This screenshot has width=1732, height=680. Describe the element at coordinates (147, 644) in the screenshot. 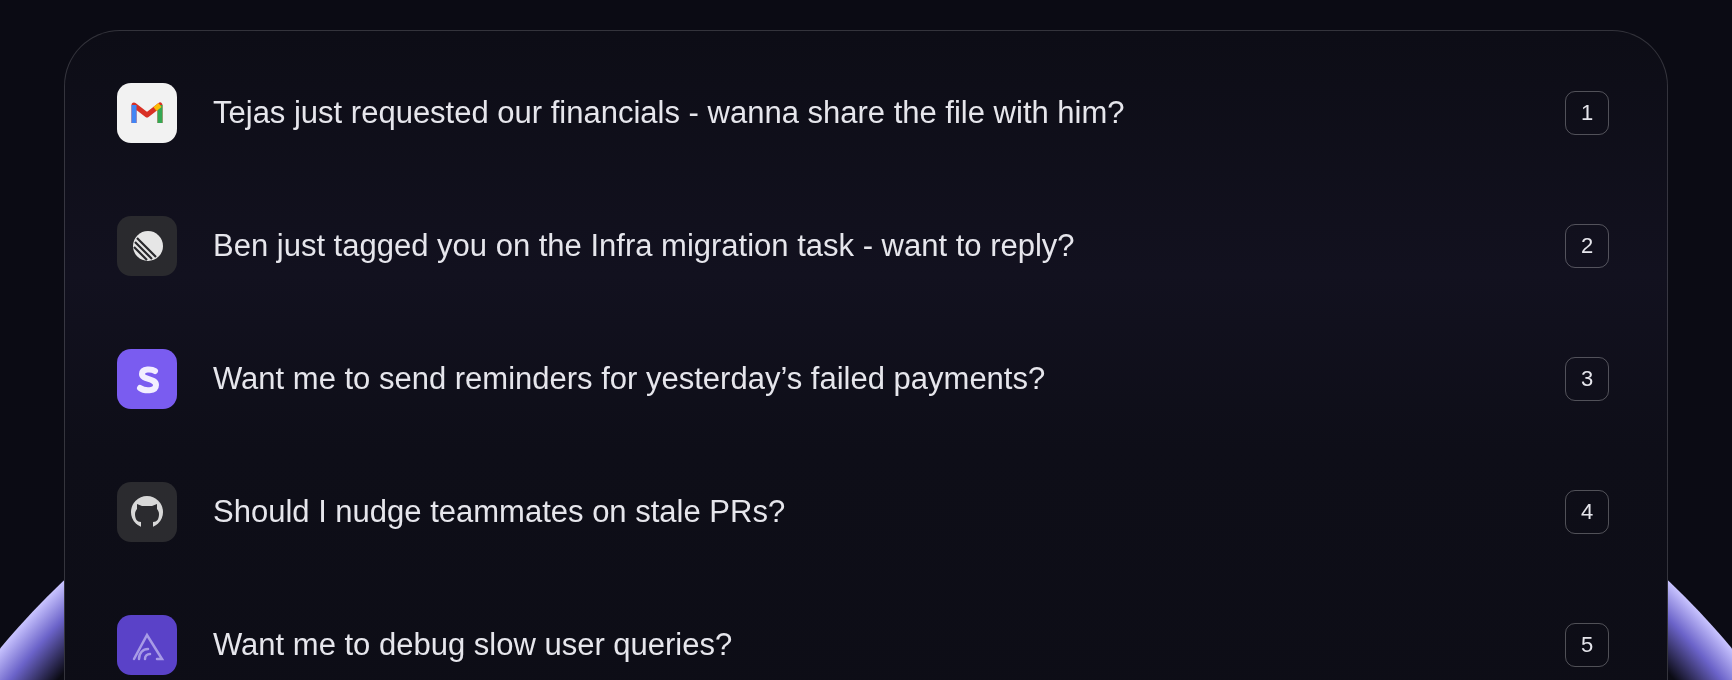

I see `arc-icon` at that location.